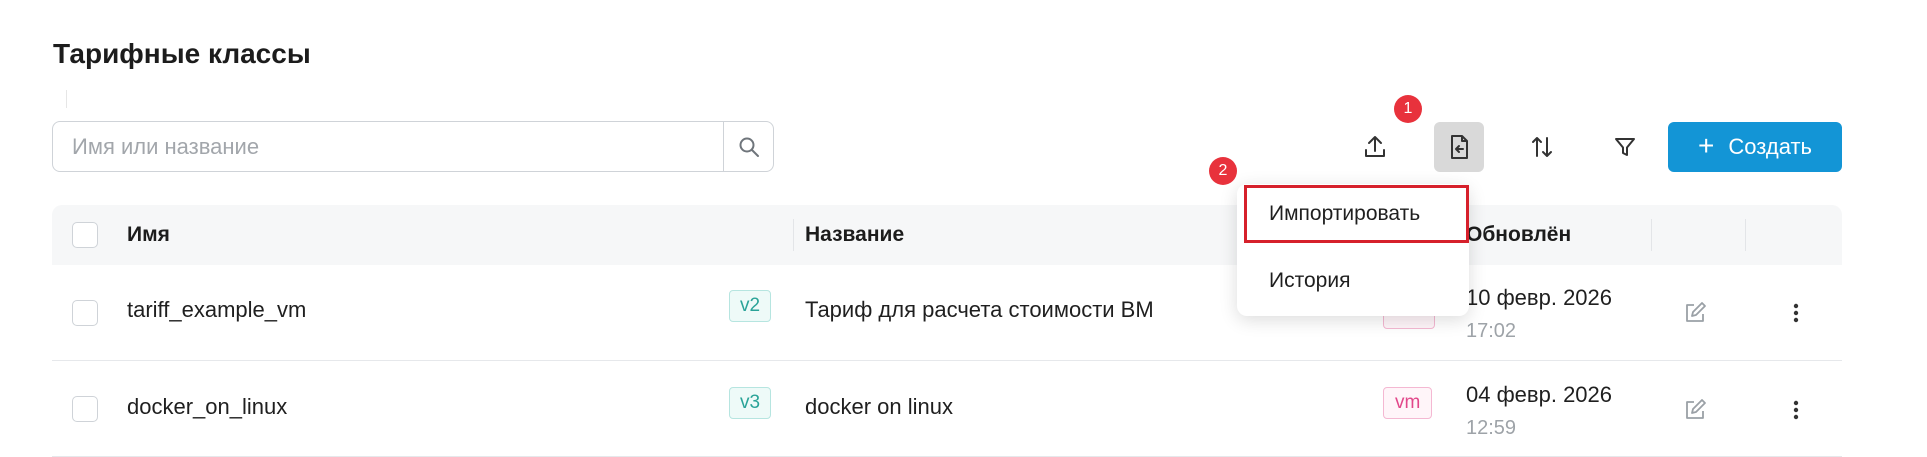 This screenshot has width=1927, height=457. I want to click on filter-icon, so click(1625, 147).